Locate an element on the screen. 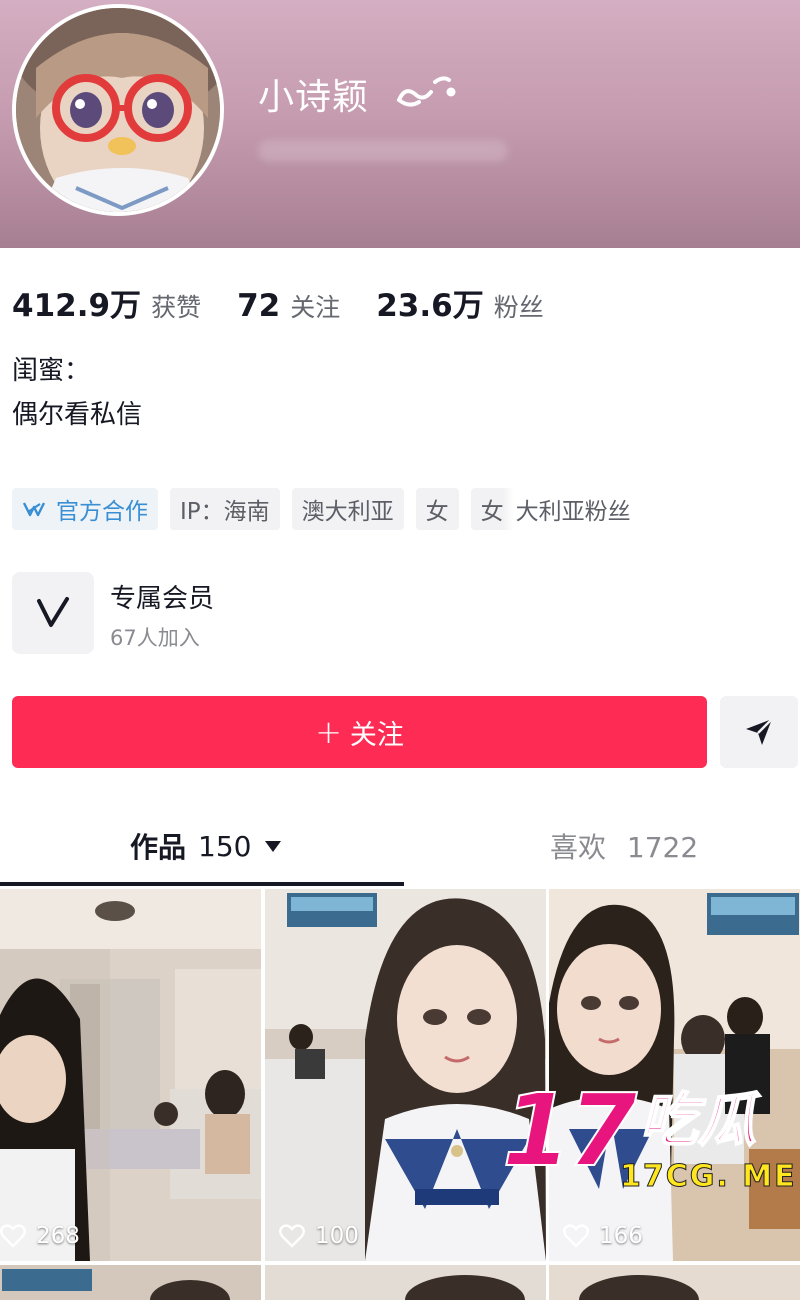  tab-works: 作品 150 is located at coordinates (206, 846).